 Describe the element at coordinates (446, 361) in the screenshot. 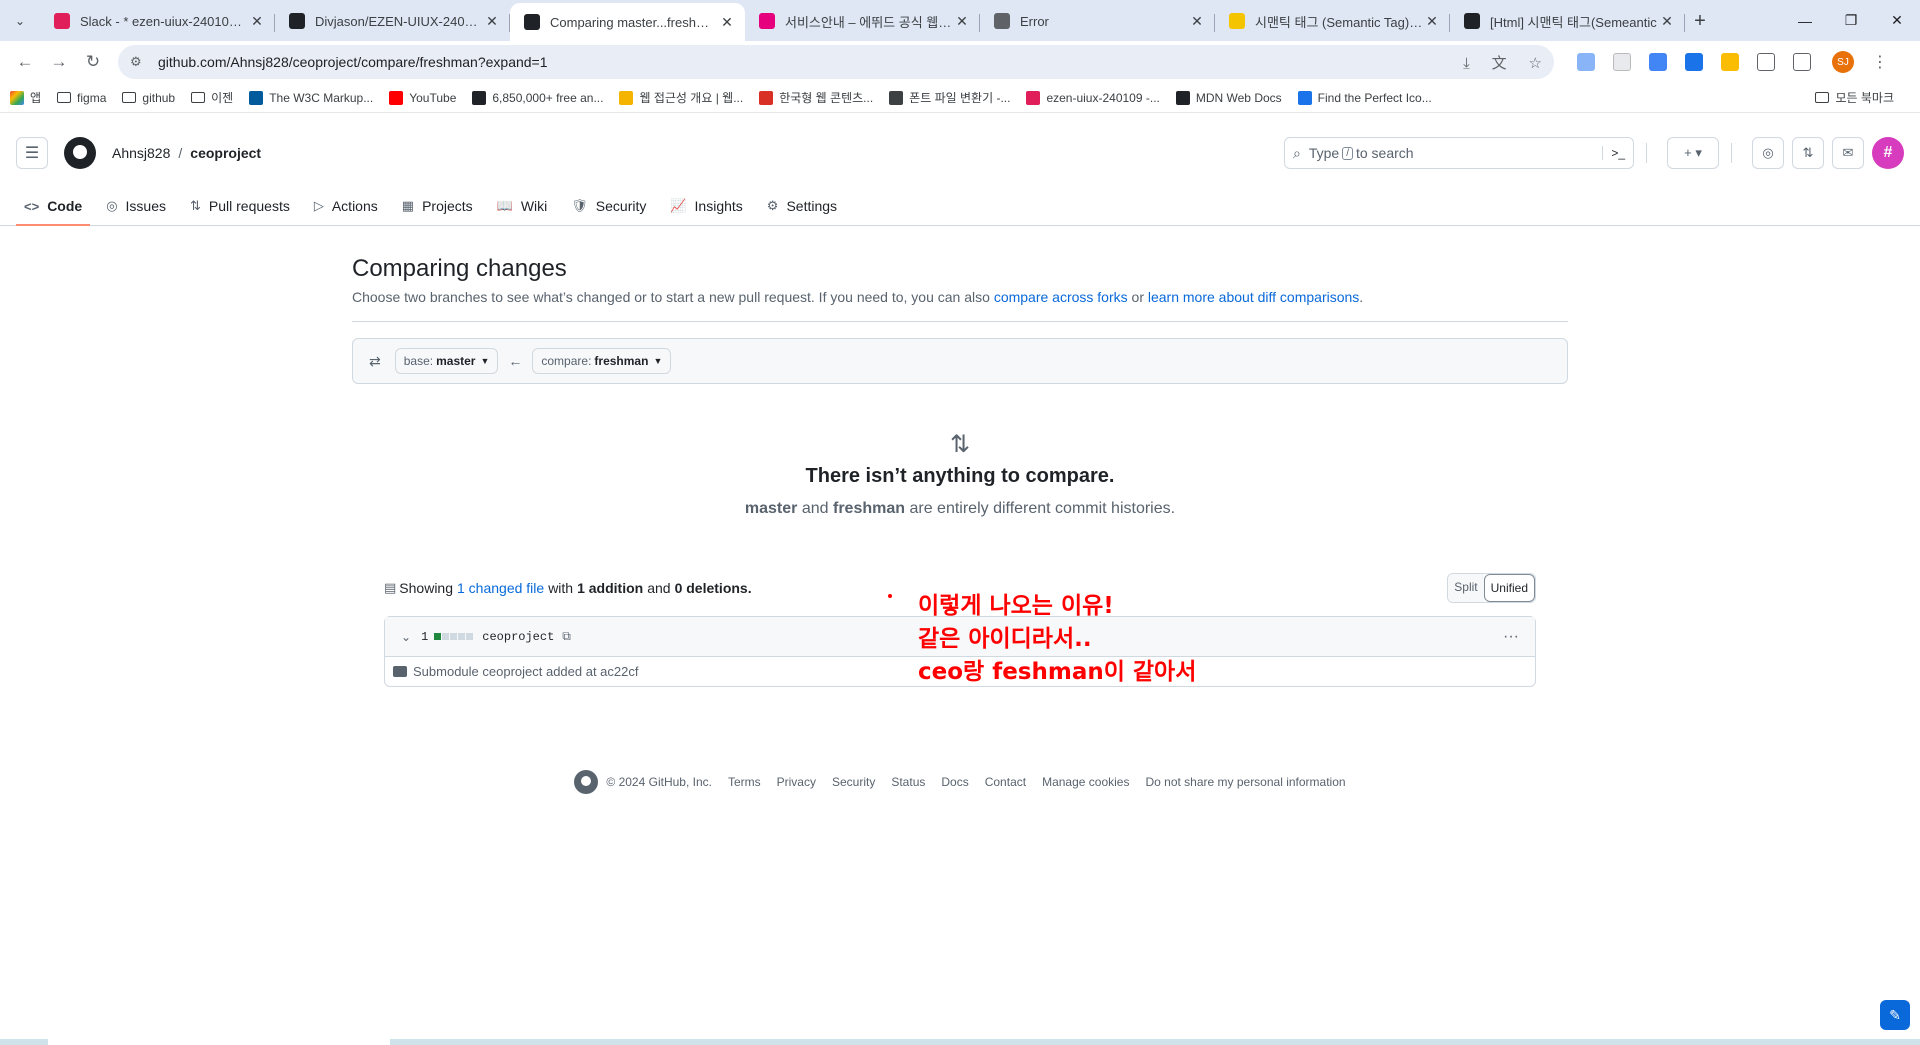

I see `base-branch-select: base: master ▼` at that location.